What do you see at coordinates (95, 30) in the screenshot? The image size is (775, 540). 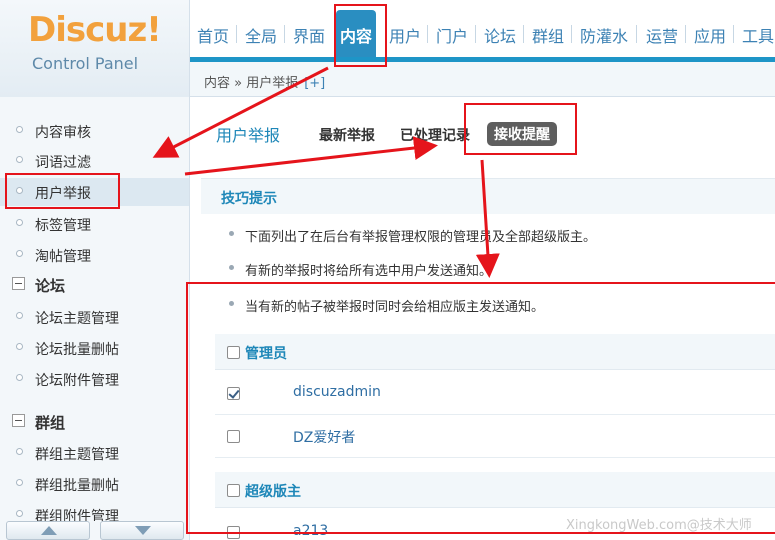 I see `logo-text: Discuz!` at bounding box center [95, 30].